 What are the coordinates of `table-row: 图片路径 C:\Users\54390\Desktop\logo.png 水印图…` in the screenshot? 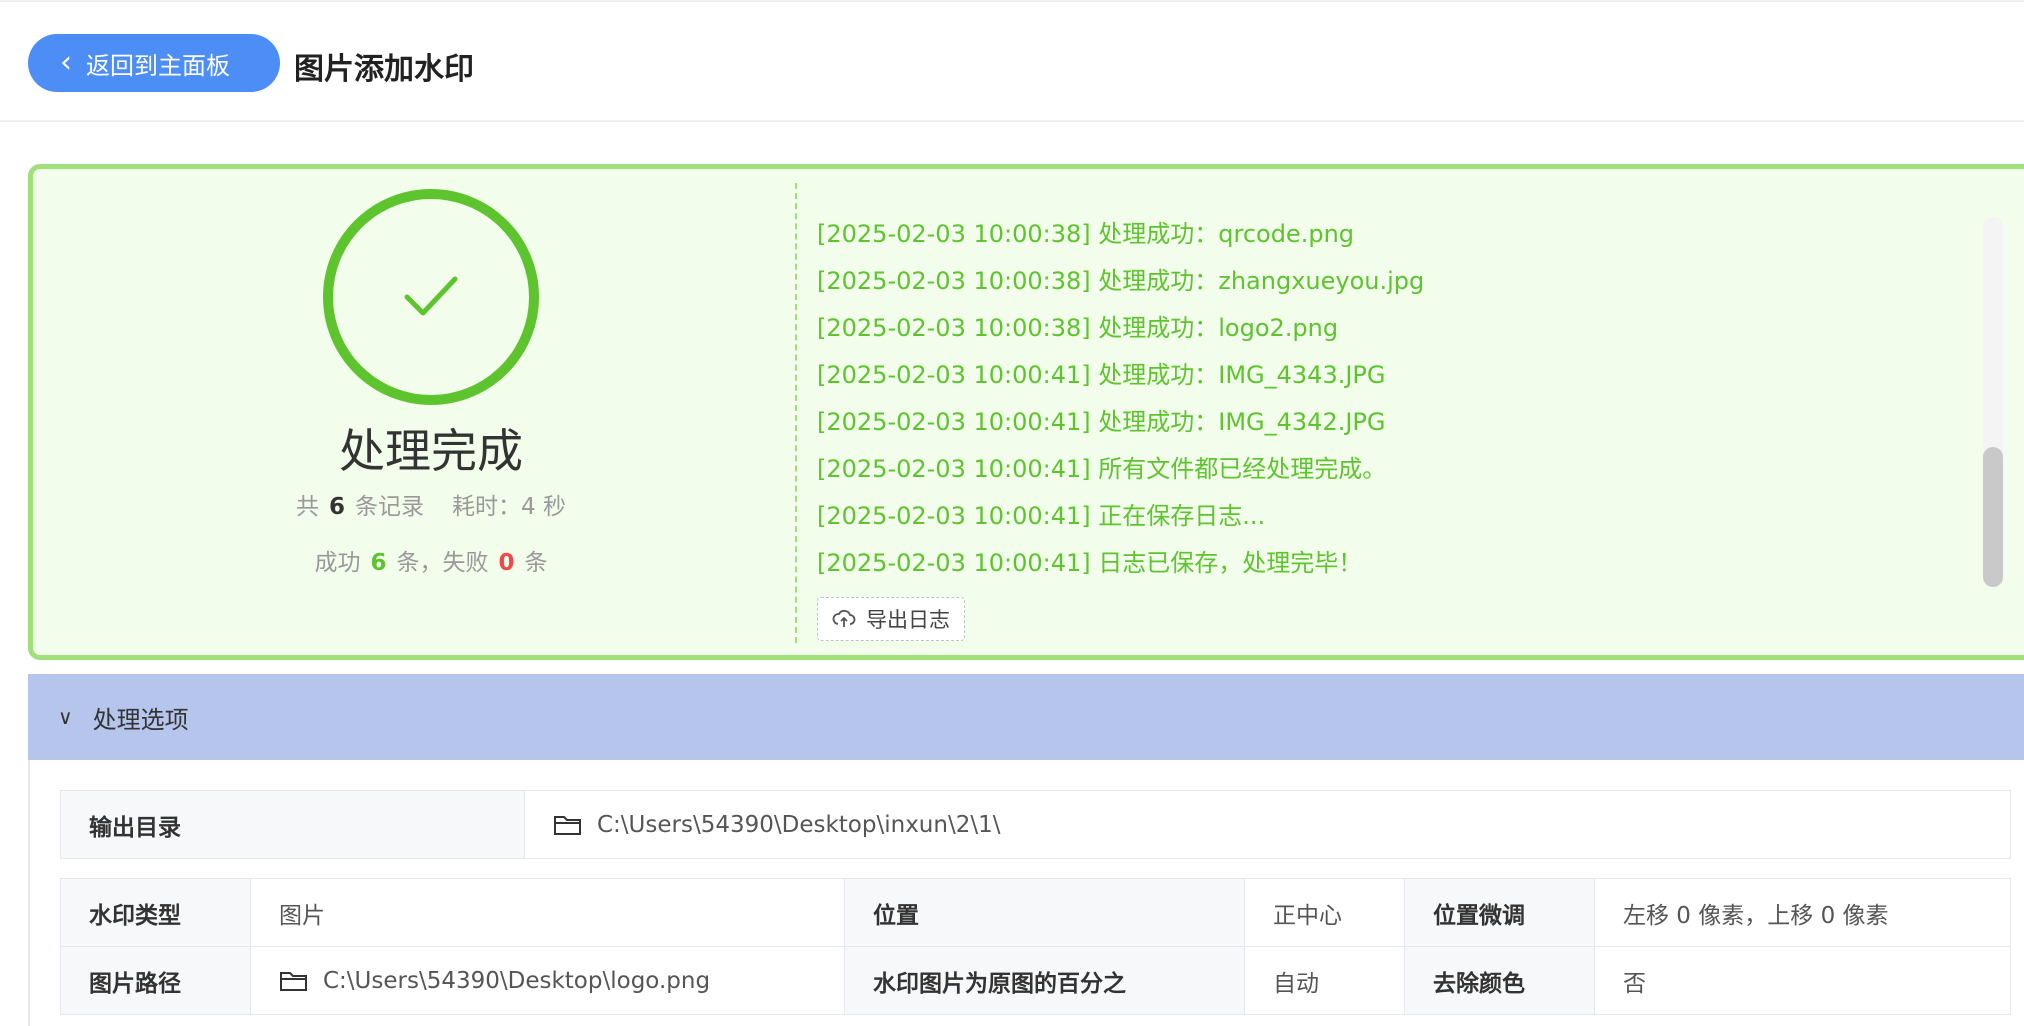 It's located at (1035, 980).